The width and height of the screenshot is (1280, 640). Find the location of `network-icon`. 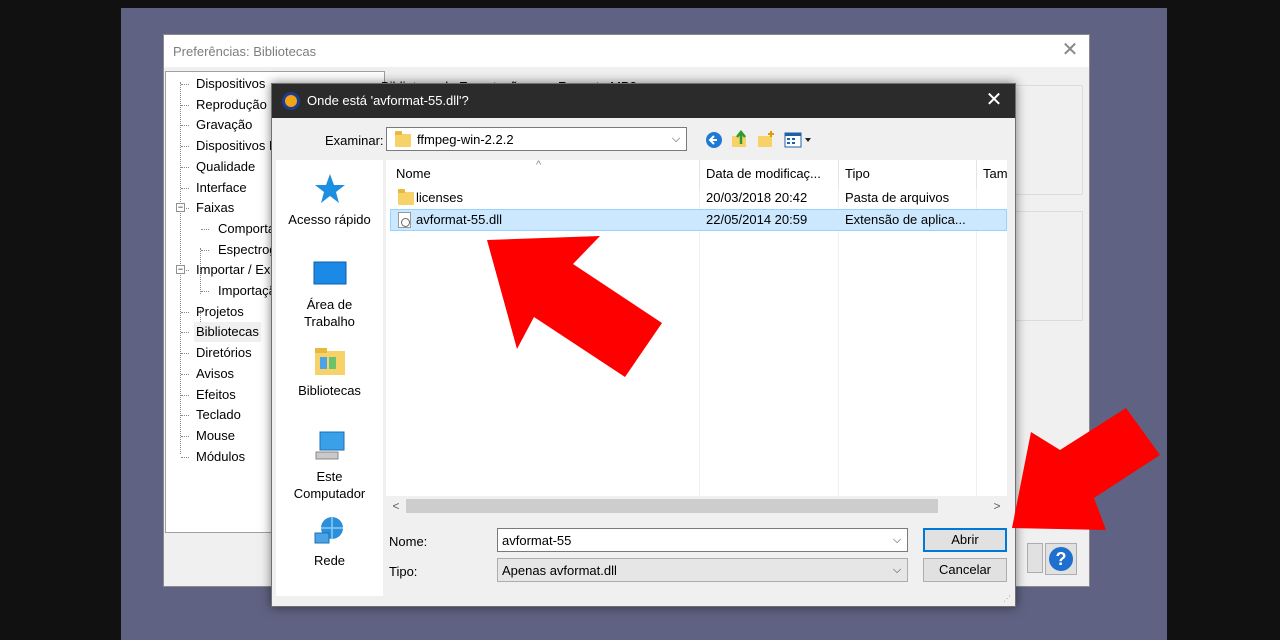

network-icon is located at coordinates (328, 530).